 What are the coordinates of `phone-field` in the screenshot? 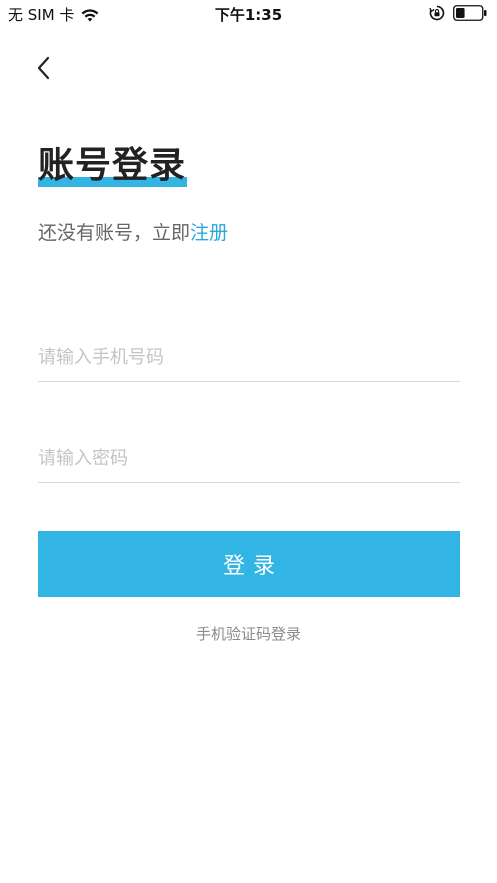 It's located at (249, 357).